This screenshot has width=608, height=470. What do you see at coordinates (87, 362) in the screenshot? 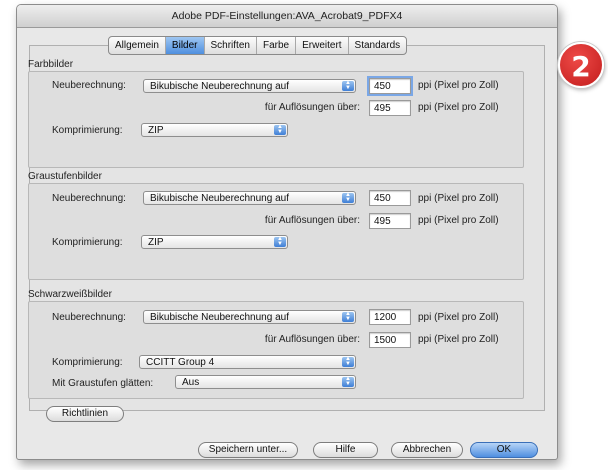
I see `schwarzweiss-komprimierung-label: Komprimierung:` at bounding box center [87, 362].